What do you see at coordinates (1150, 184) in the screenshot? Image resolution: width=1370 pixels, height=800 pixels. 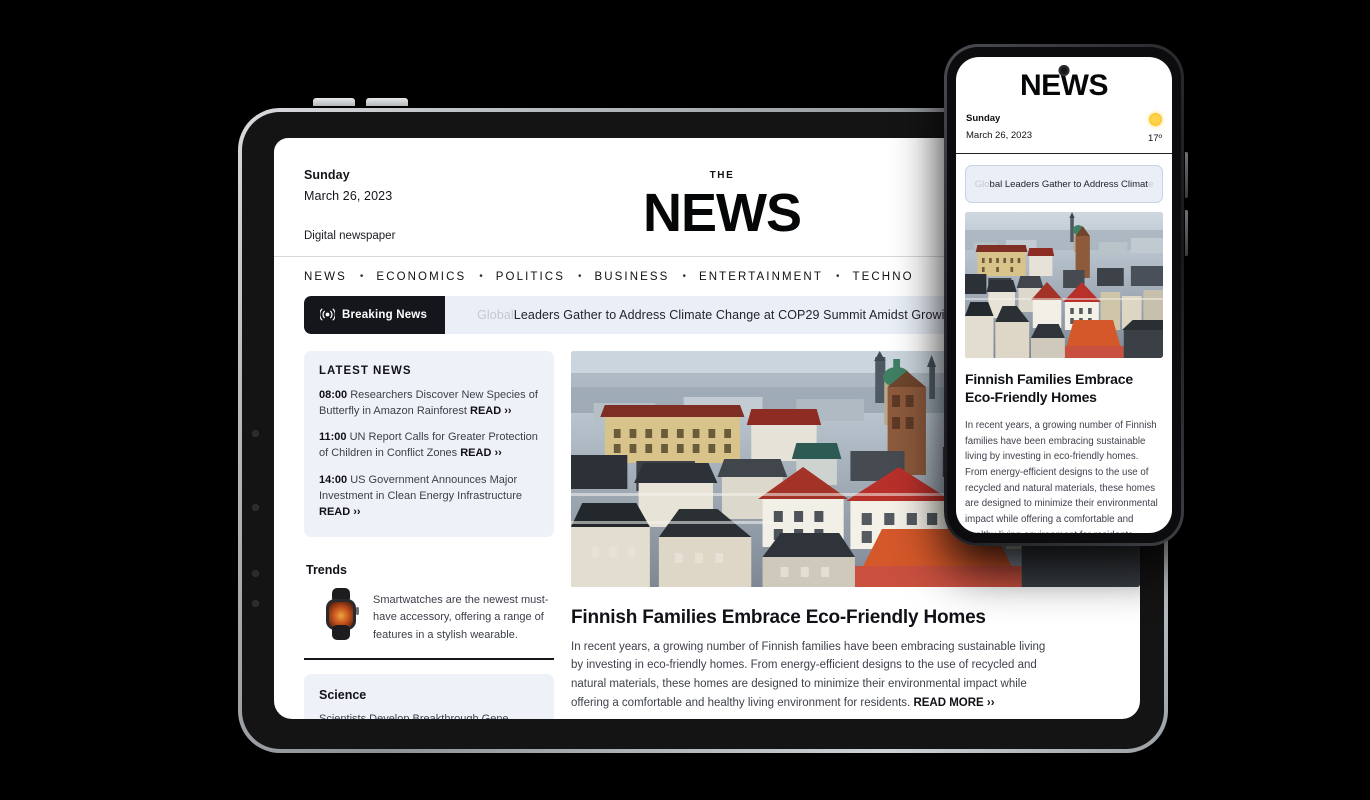 I see `phone-ticker-fade-tail: e` at bounding box center [1150, 184].